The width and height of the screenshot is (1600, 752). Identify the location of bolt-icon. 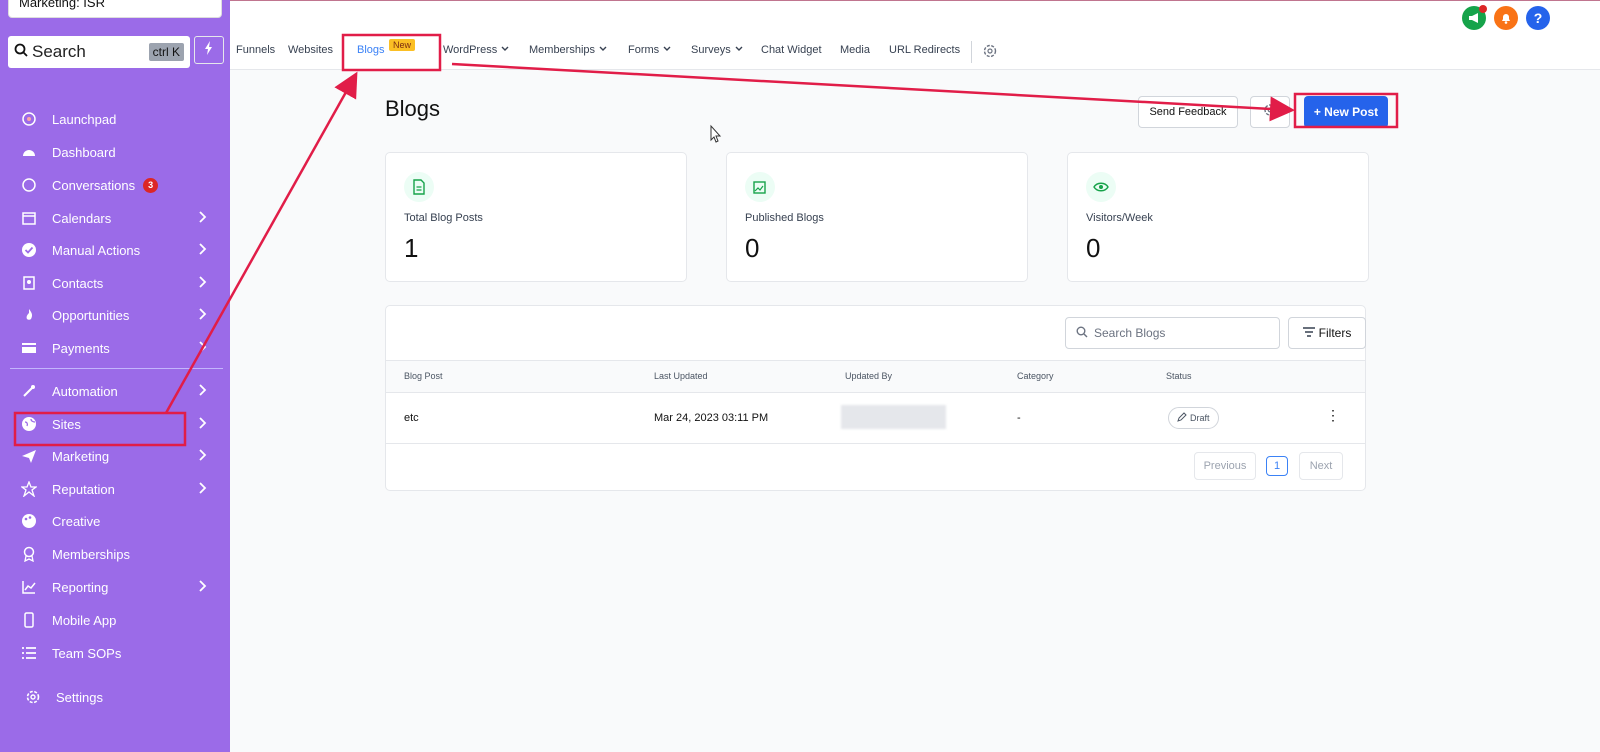
(209, 50).